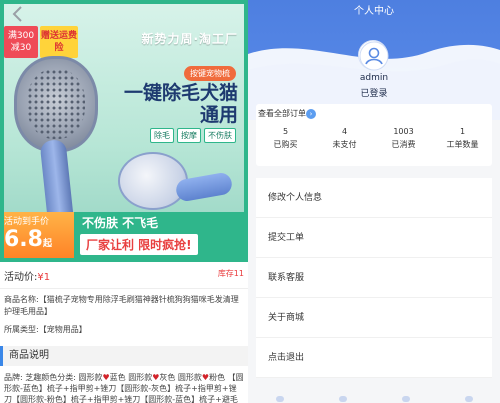 Image resolution: width=500 pixels, height=403 pixels. What do you see at coordinates (56, 104) in the screenshot?
I see `pet-brush-illustration` at bounding box center [56, 104].